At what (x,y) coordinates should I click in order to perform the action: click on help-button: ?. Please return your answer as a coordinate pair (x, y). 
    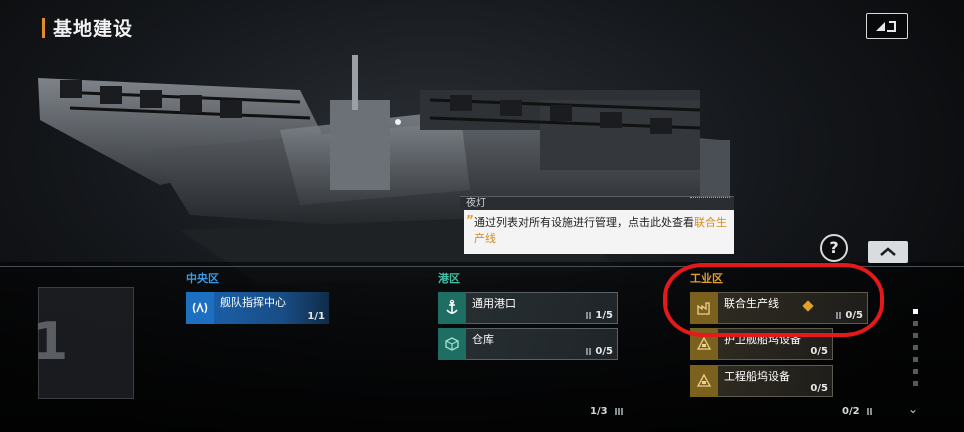
    Looking at the image, I should click on (834, 248).